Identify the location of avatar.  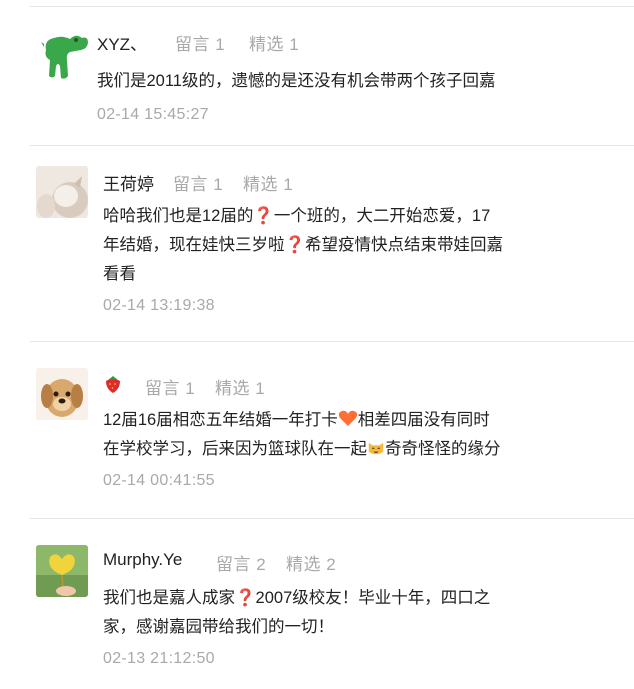
(62, 571).